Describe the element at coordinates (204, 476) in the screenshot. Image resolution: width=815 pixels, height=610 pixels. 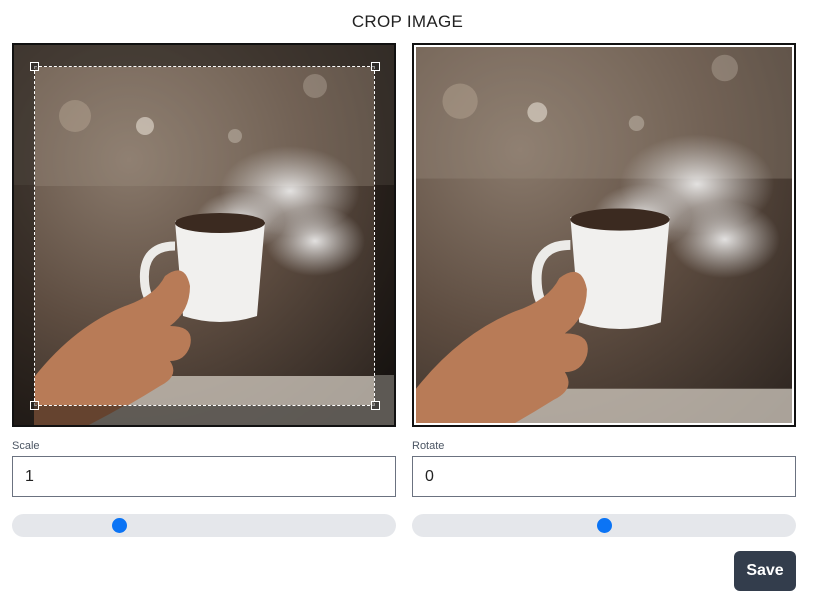
I see `scale-input` at that location.